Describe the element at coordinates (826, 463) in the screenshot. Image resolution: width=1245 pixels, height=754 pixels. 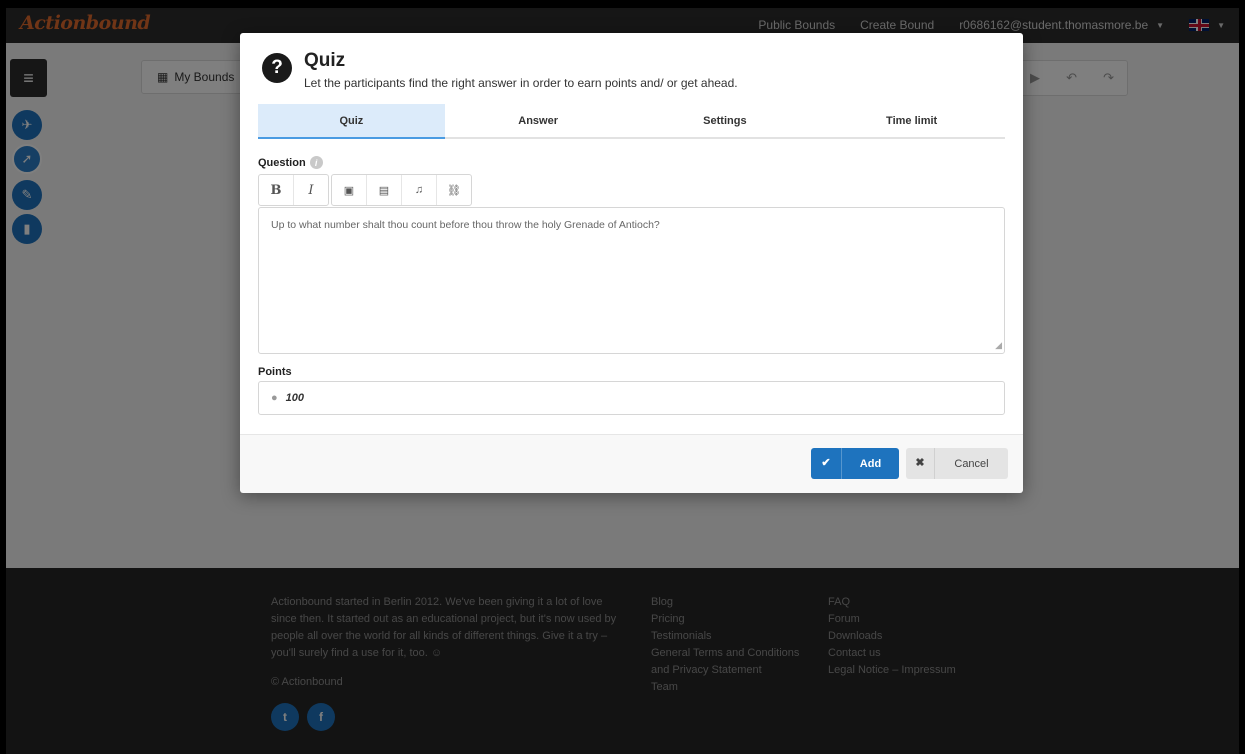
I see `check-icon: ✔` at that location.